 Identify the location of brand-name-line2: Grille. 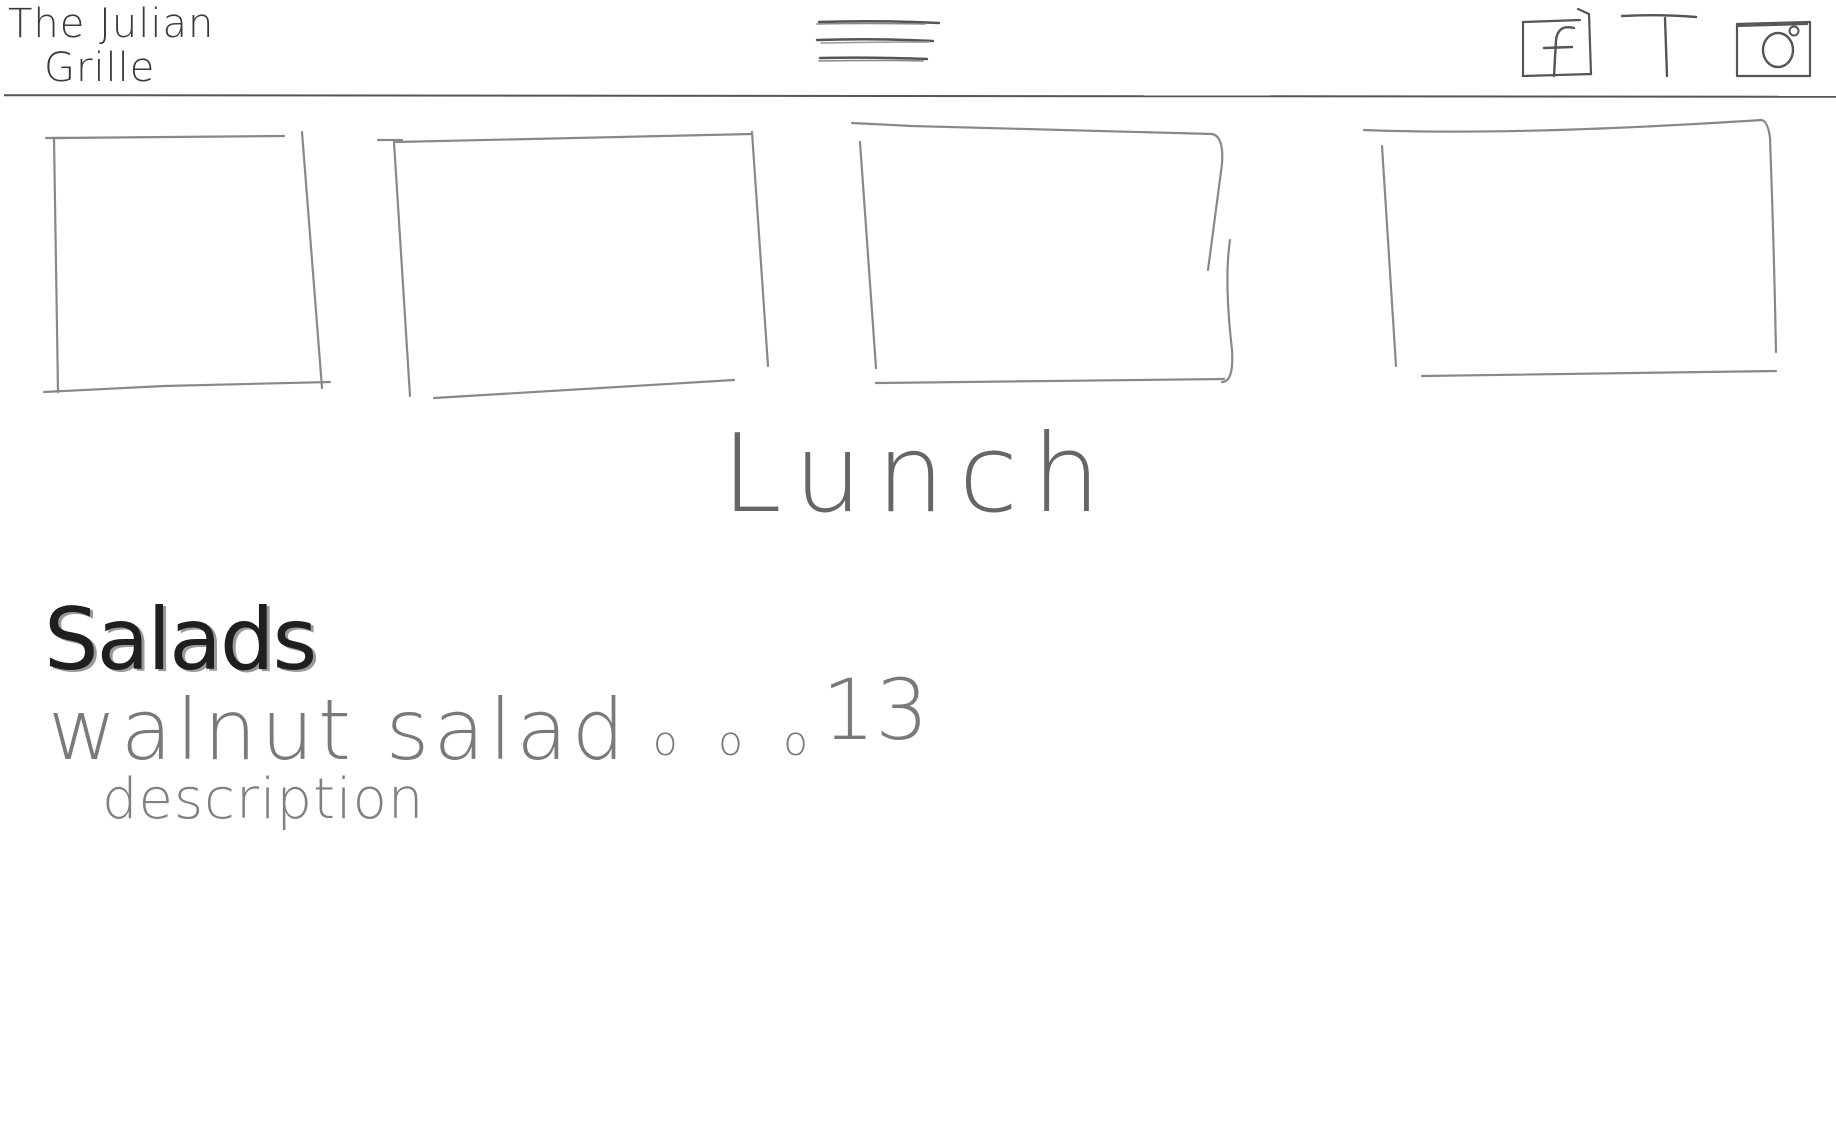
(100, 68).